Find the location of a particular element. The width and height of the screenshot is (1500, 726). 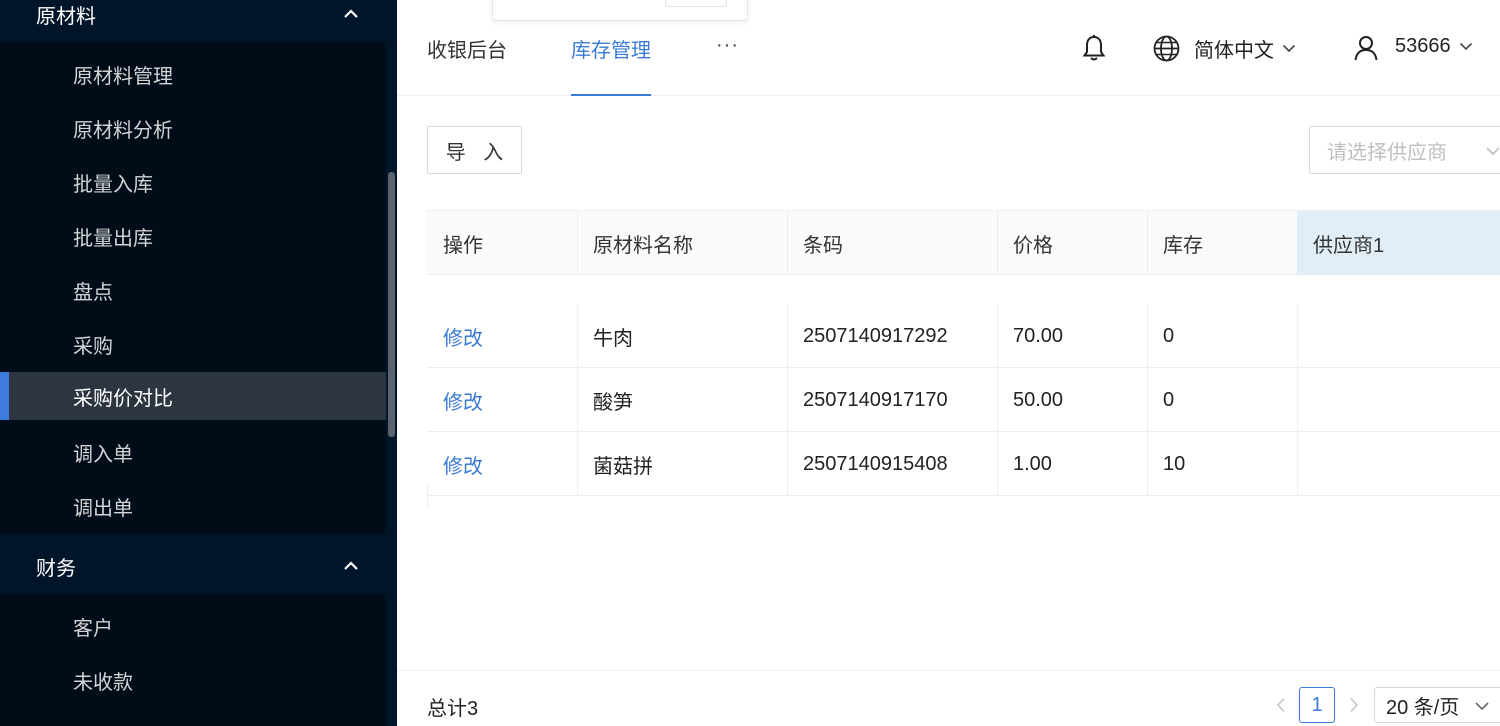

cell-price: 50.00 is located at coordinates (1038, 399).